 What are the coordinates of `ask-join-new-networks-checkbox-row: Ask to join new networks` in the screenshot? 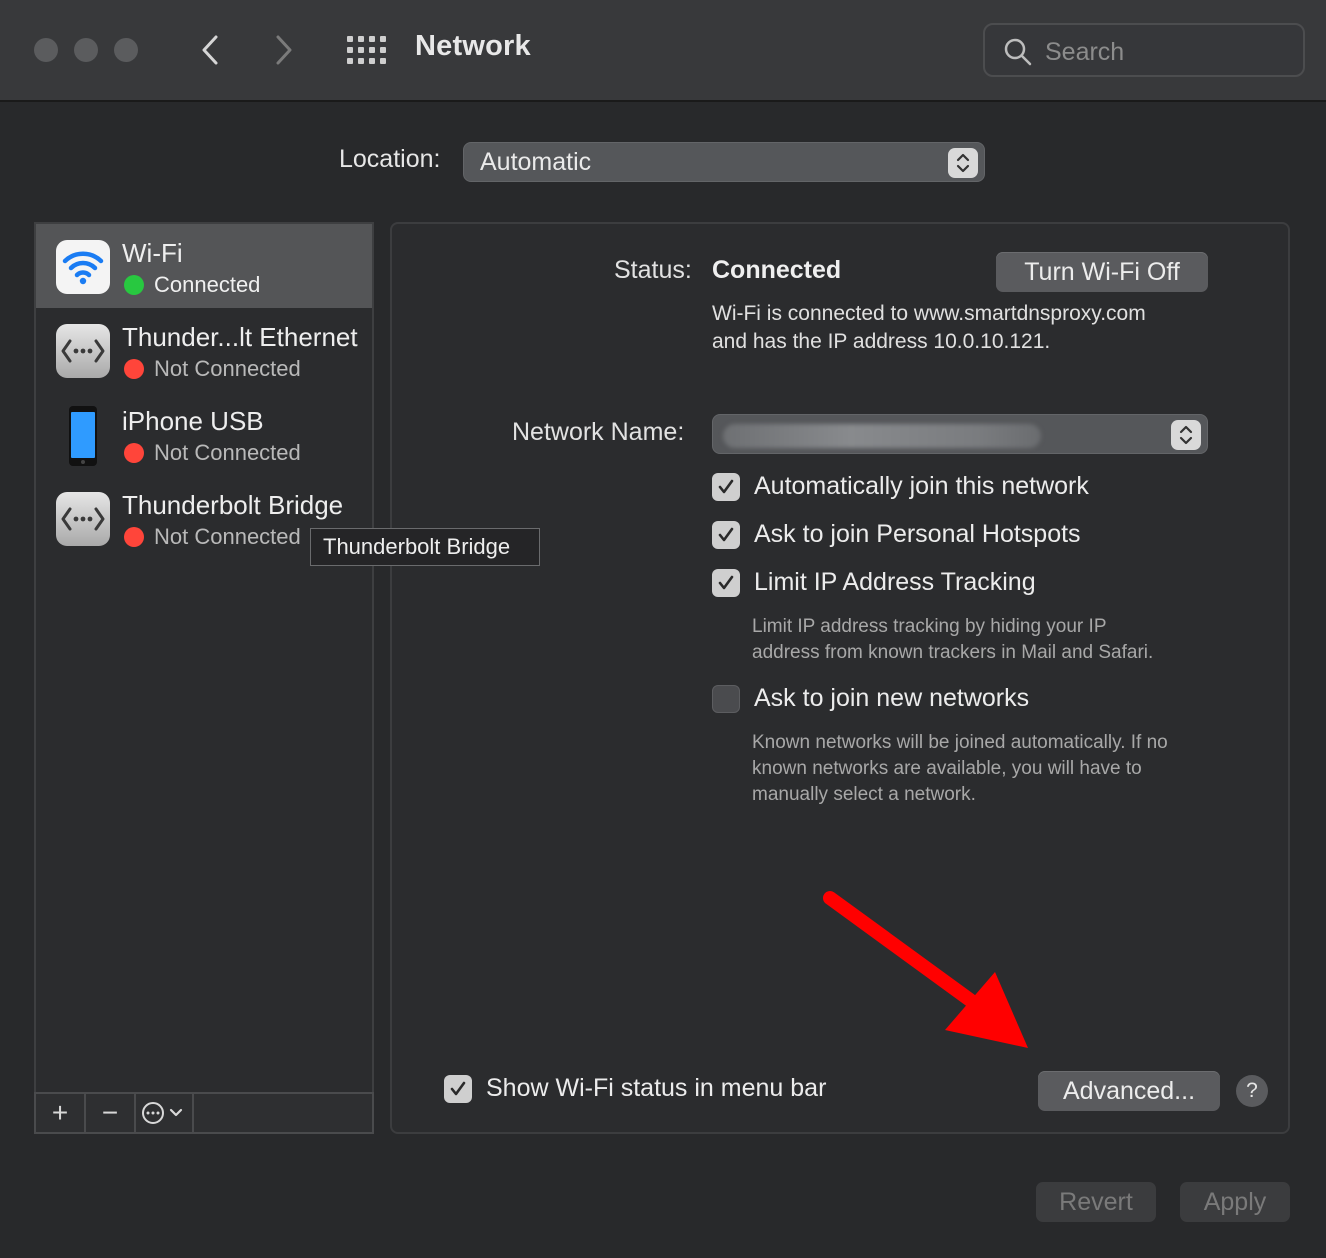 It's located at (870, 698).